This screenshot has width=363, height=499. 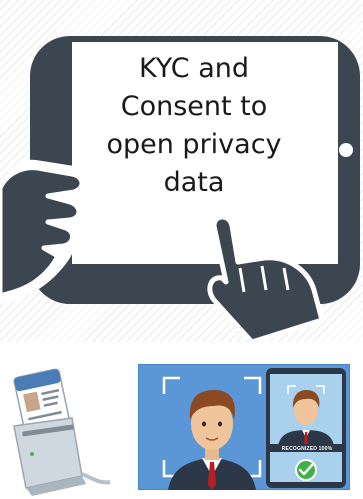 I want to click on recognized-badge: RECOGNIZED 100%, so click(x=307, y=449).